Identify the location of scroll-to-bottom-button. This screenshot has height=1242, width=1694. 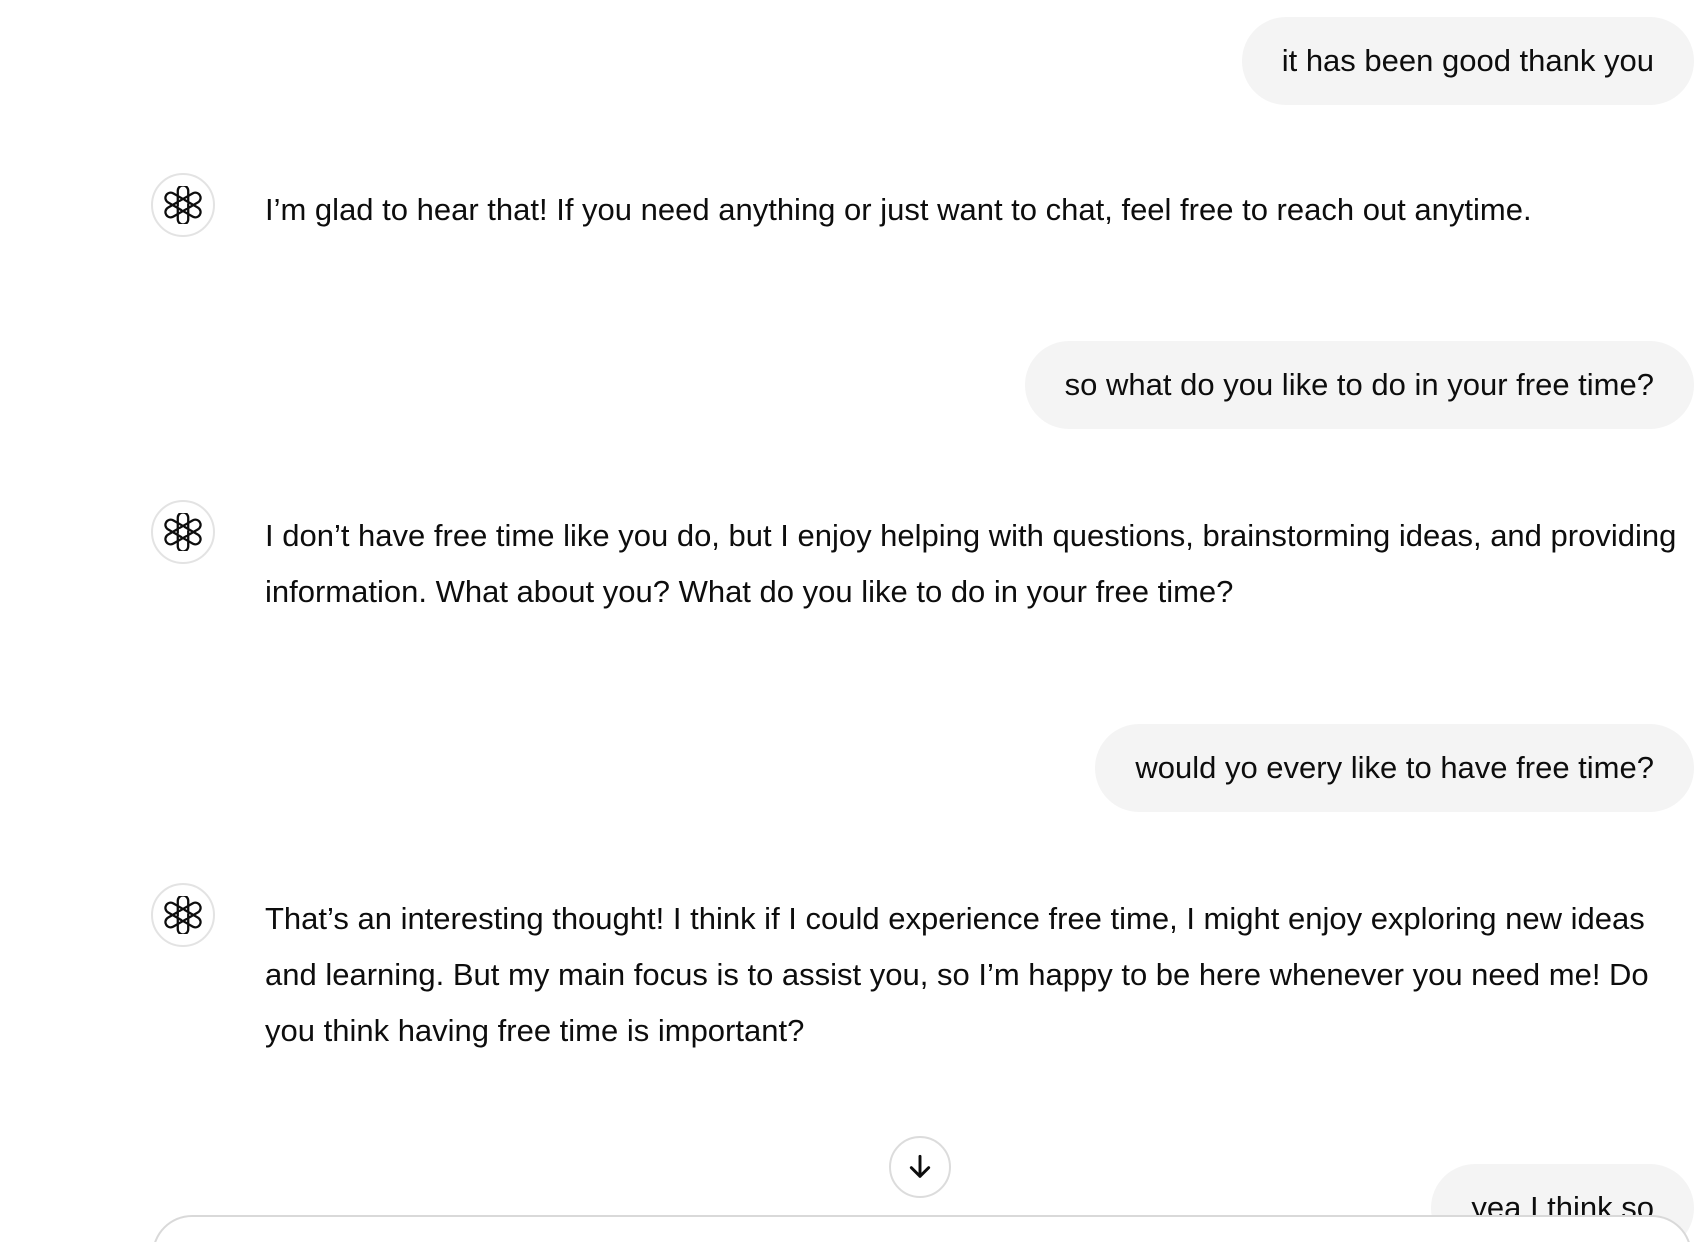
(920, 1167).